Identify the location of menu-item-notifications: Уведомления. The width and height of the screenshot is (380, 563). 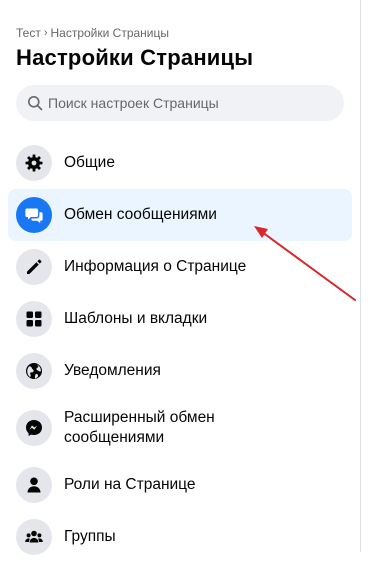
(180, 371).